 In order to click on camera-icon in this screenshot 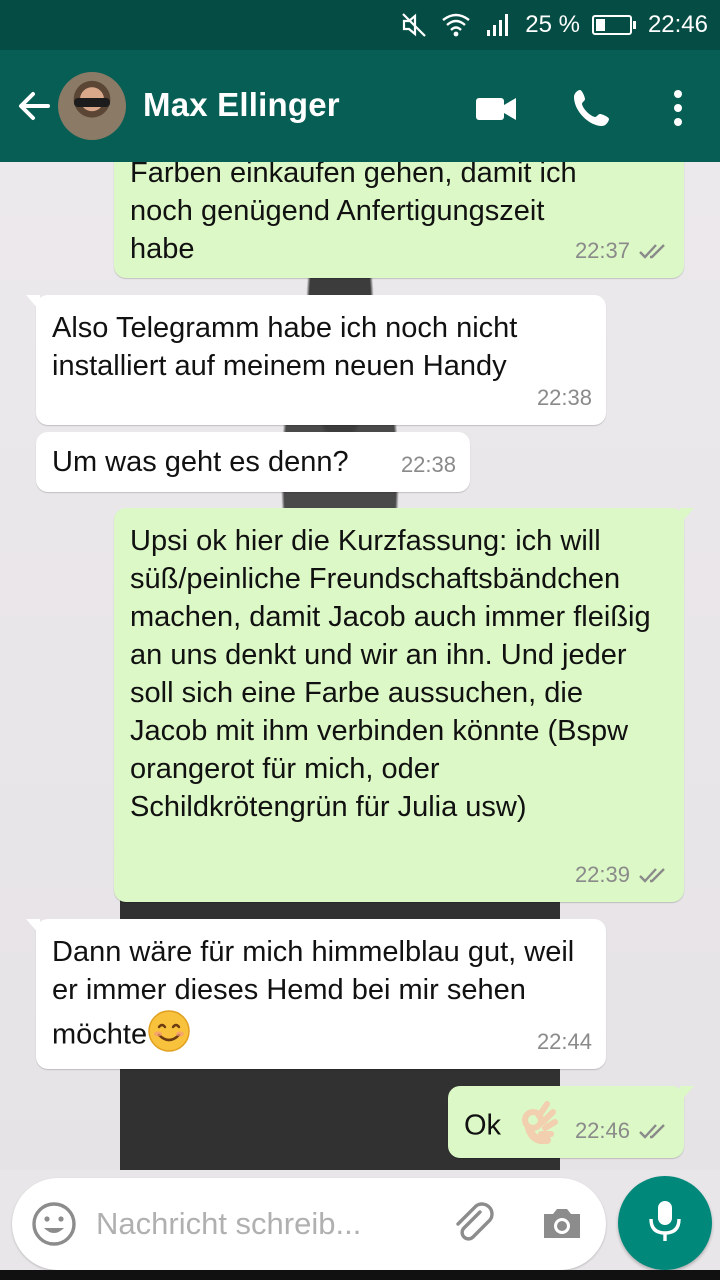, I will do `click(562, 1224)`.